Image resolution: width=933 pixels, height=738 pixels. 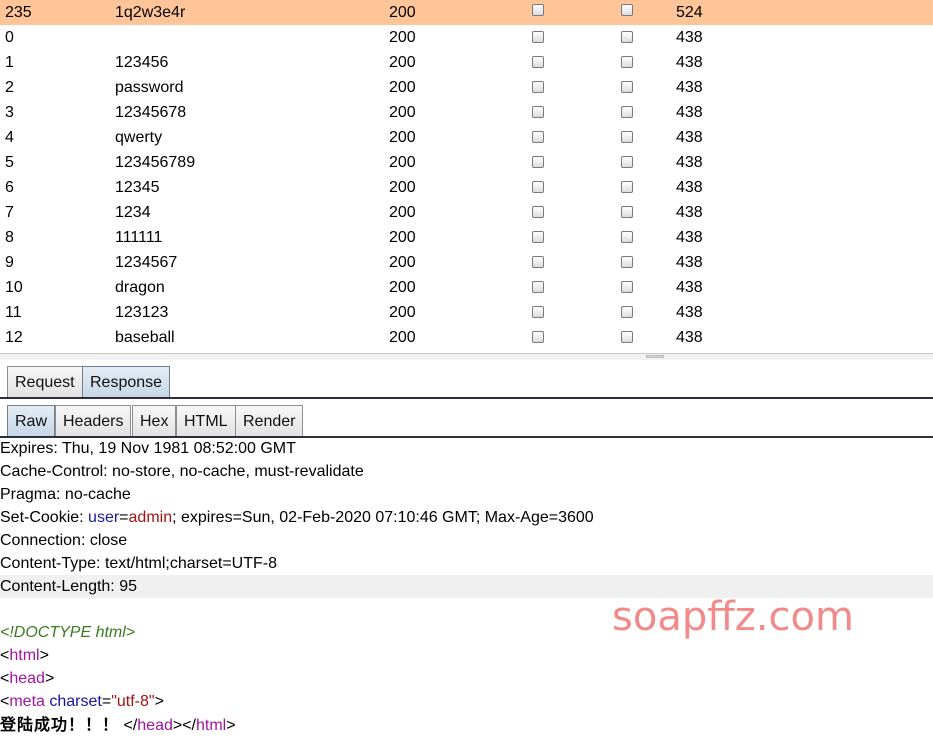 What do you see at coordinates (9, 162) in the screenshot?
I see `request-number: 5` at bounding box center [9, 162].